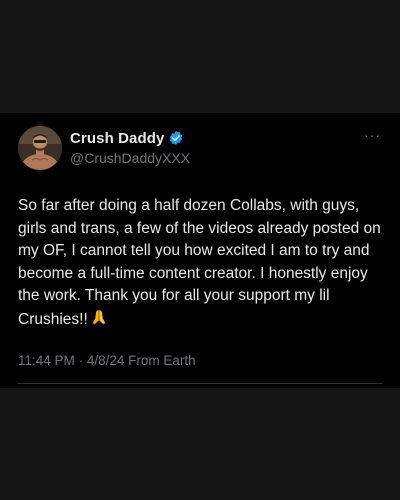  Describe the element at coordinates (117, 138) in the screenshot. I see `display-name: Crush Daddy` at that location.